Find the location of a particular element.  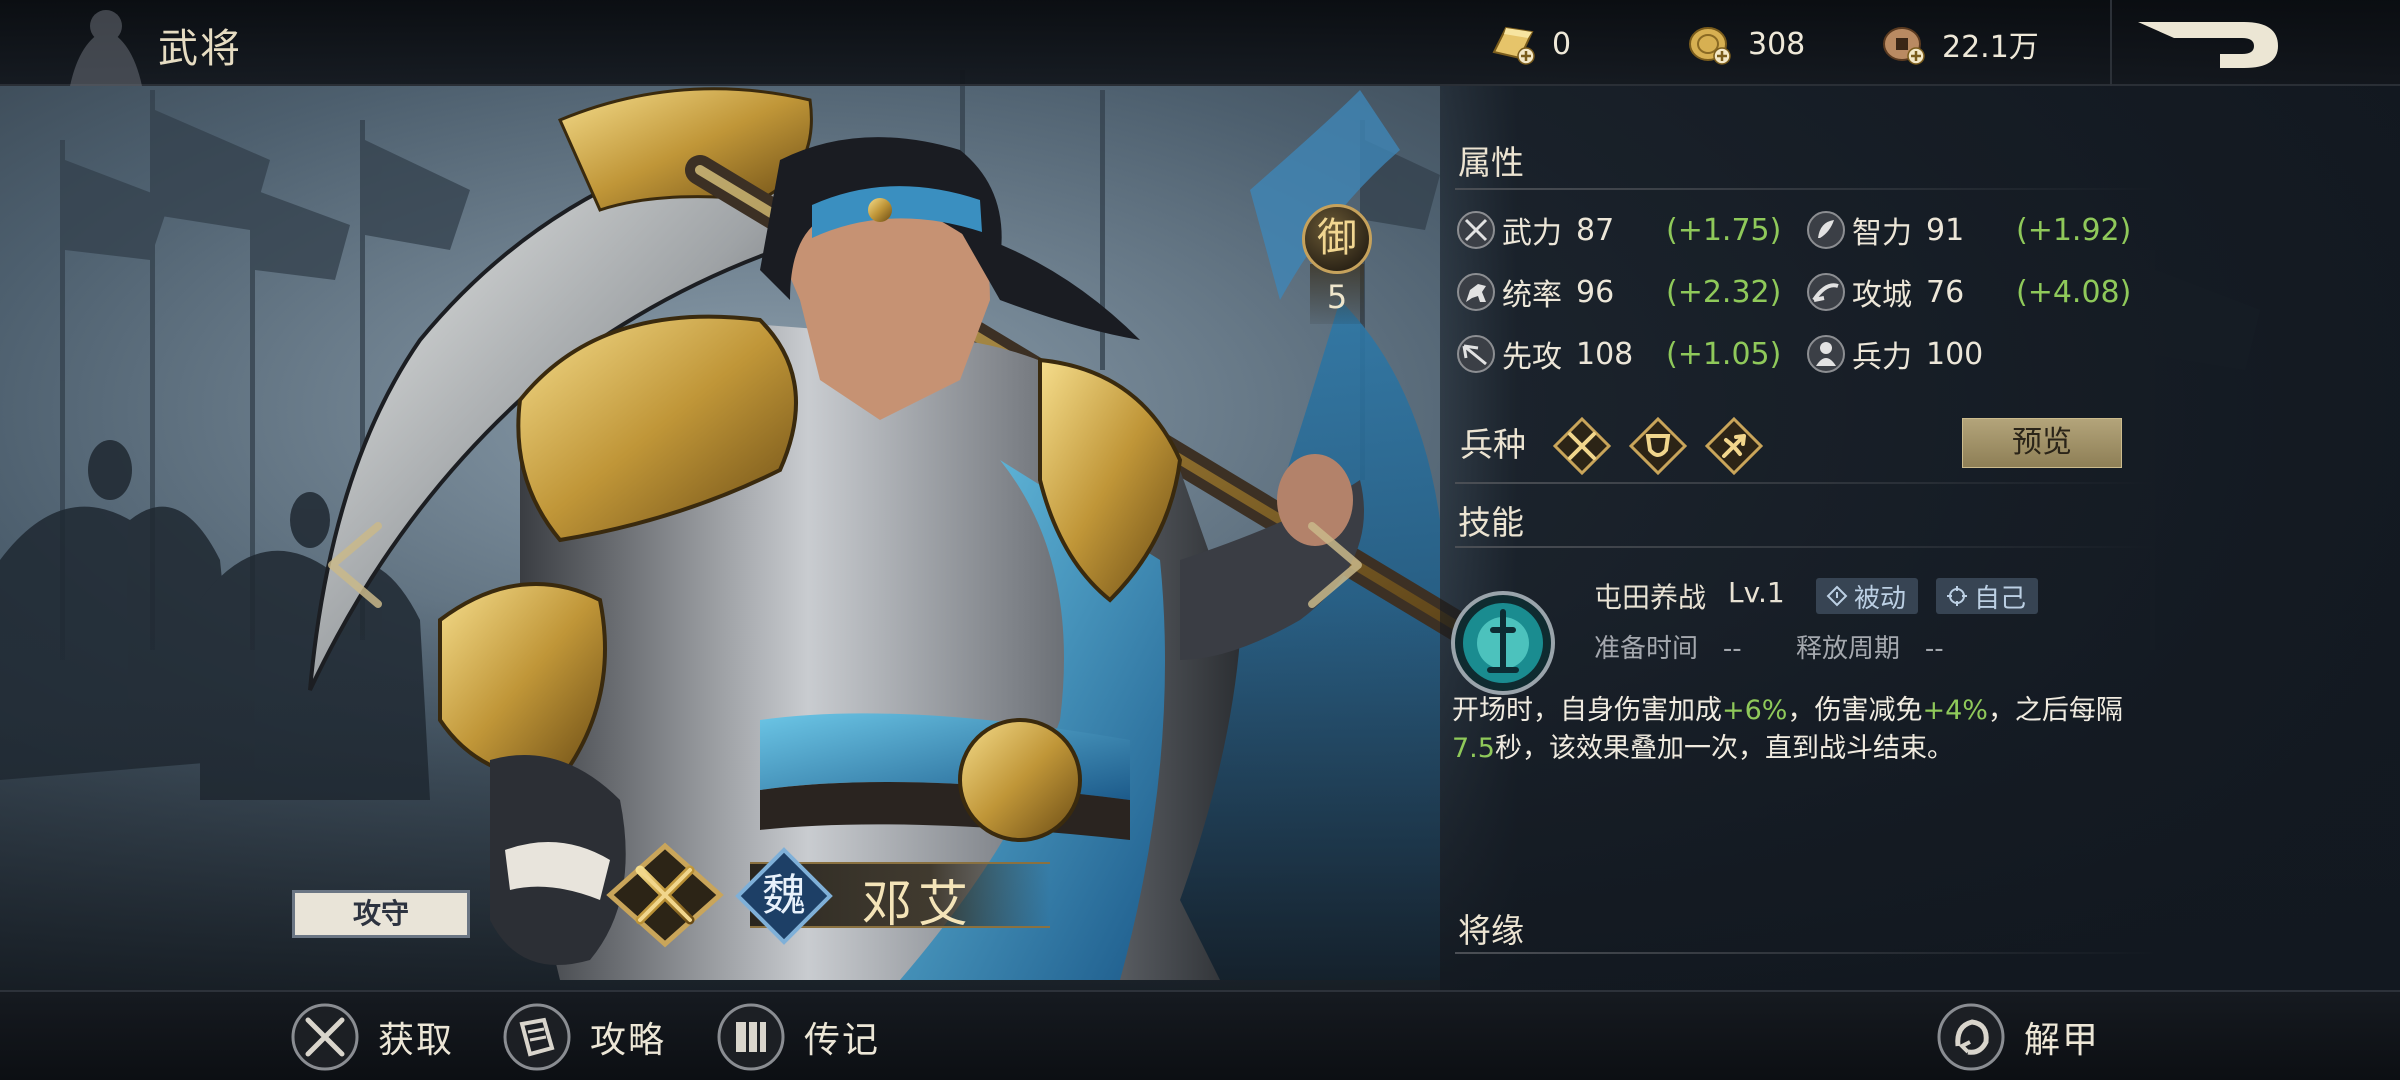

stat-label: 统率 is located at coordinates (1532, 295).